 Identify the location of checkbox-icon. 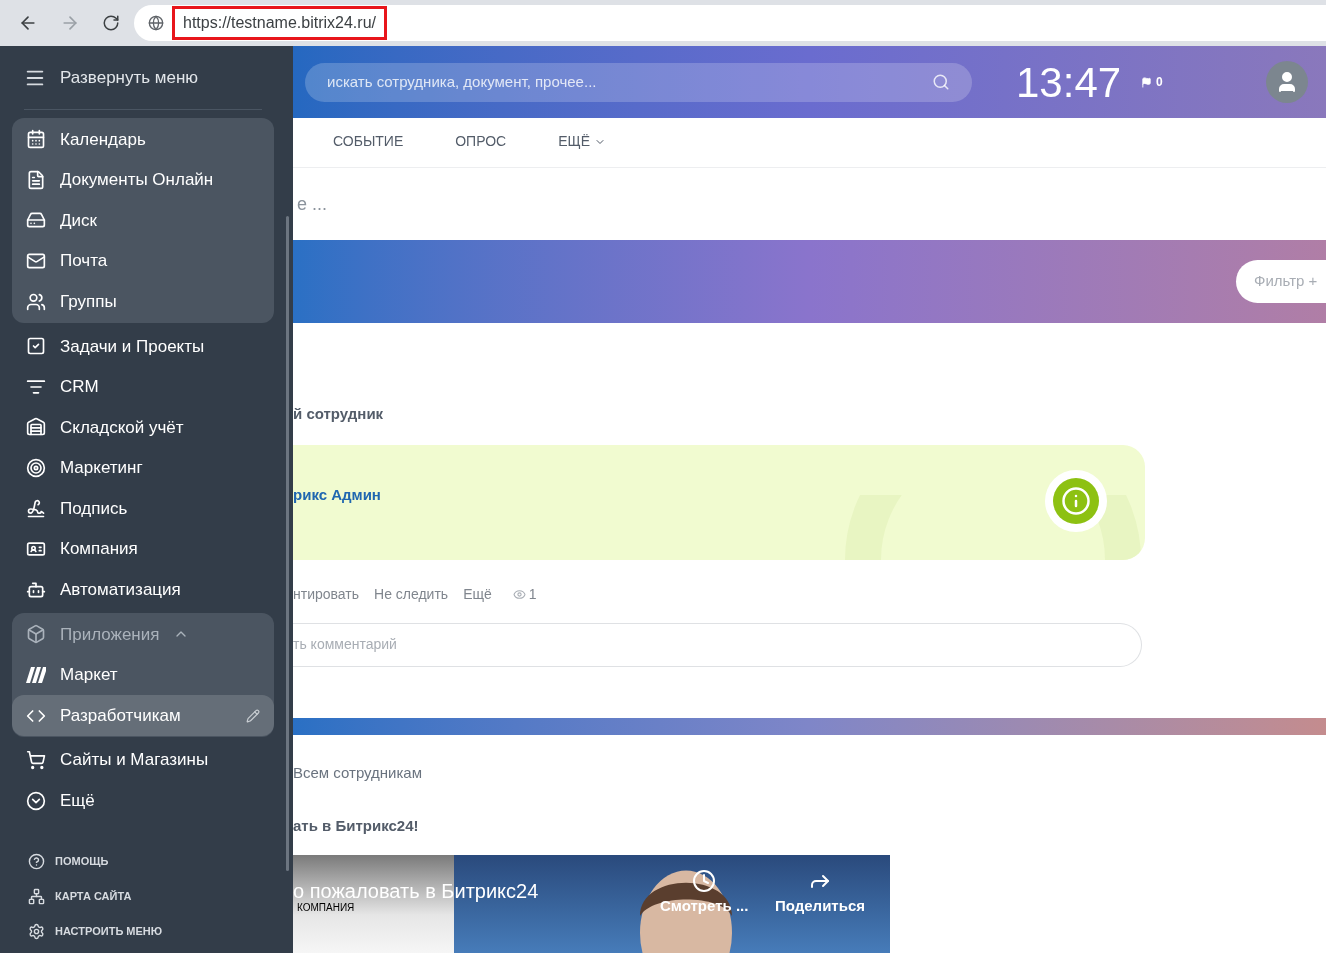
(36, 346).